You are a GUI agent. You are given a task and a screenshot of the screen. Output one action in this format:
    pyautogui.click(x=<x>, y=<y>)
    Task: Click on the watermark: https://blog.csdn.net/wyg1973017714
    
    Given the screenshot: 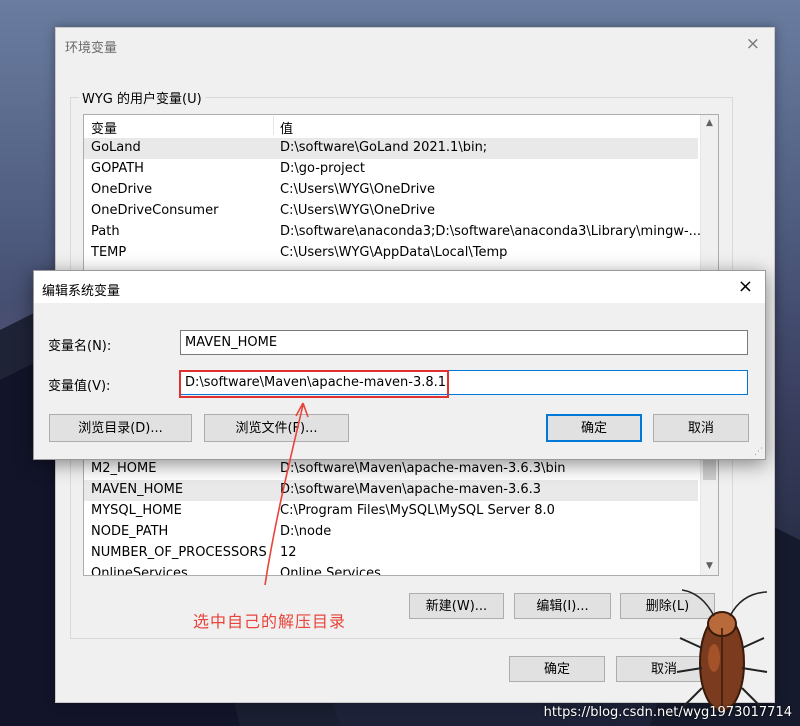 What is the action you would take?
    pyautogui.click(x=667, y=712)
    